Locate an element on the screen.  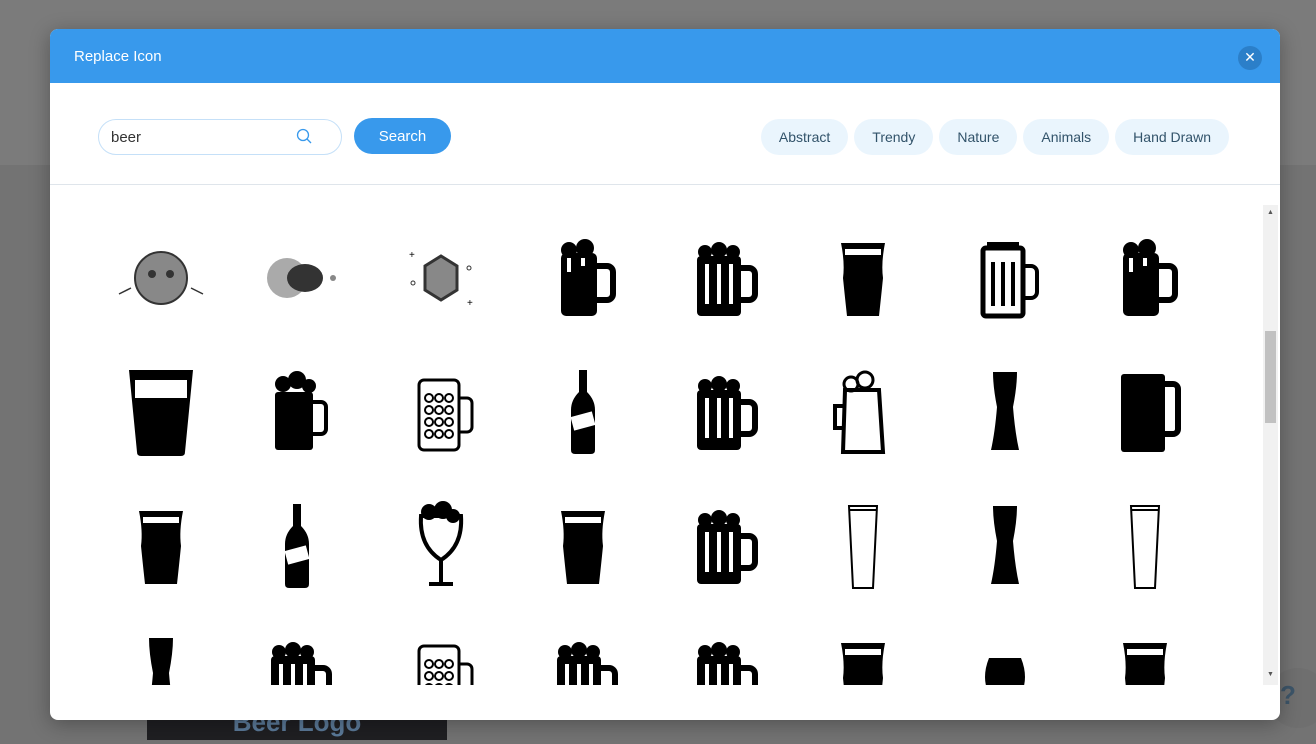
glass-icon is located at coordinates (161, 413).